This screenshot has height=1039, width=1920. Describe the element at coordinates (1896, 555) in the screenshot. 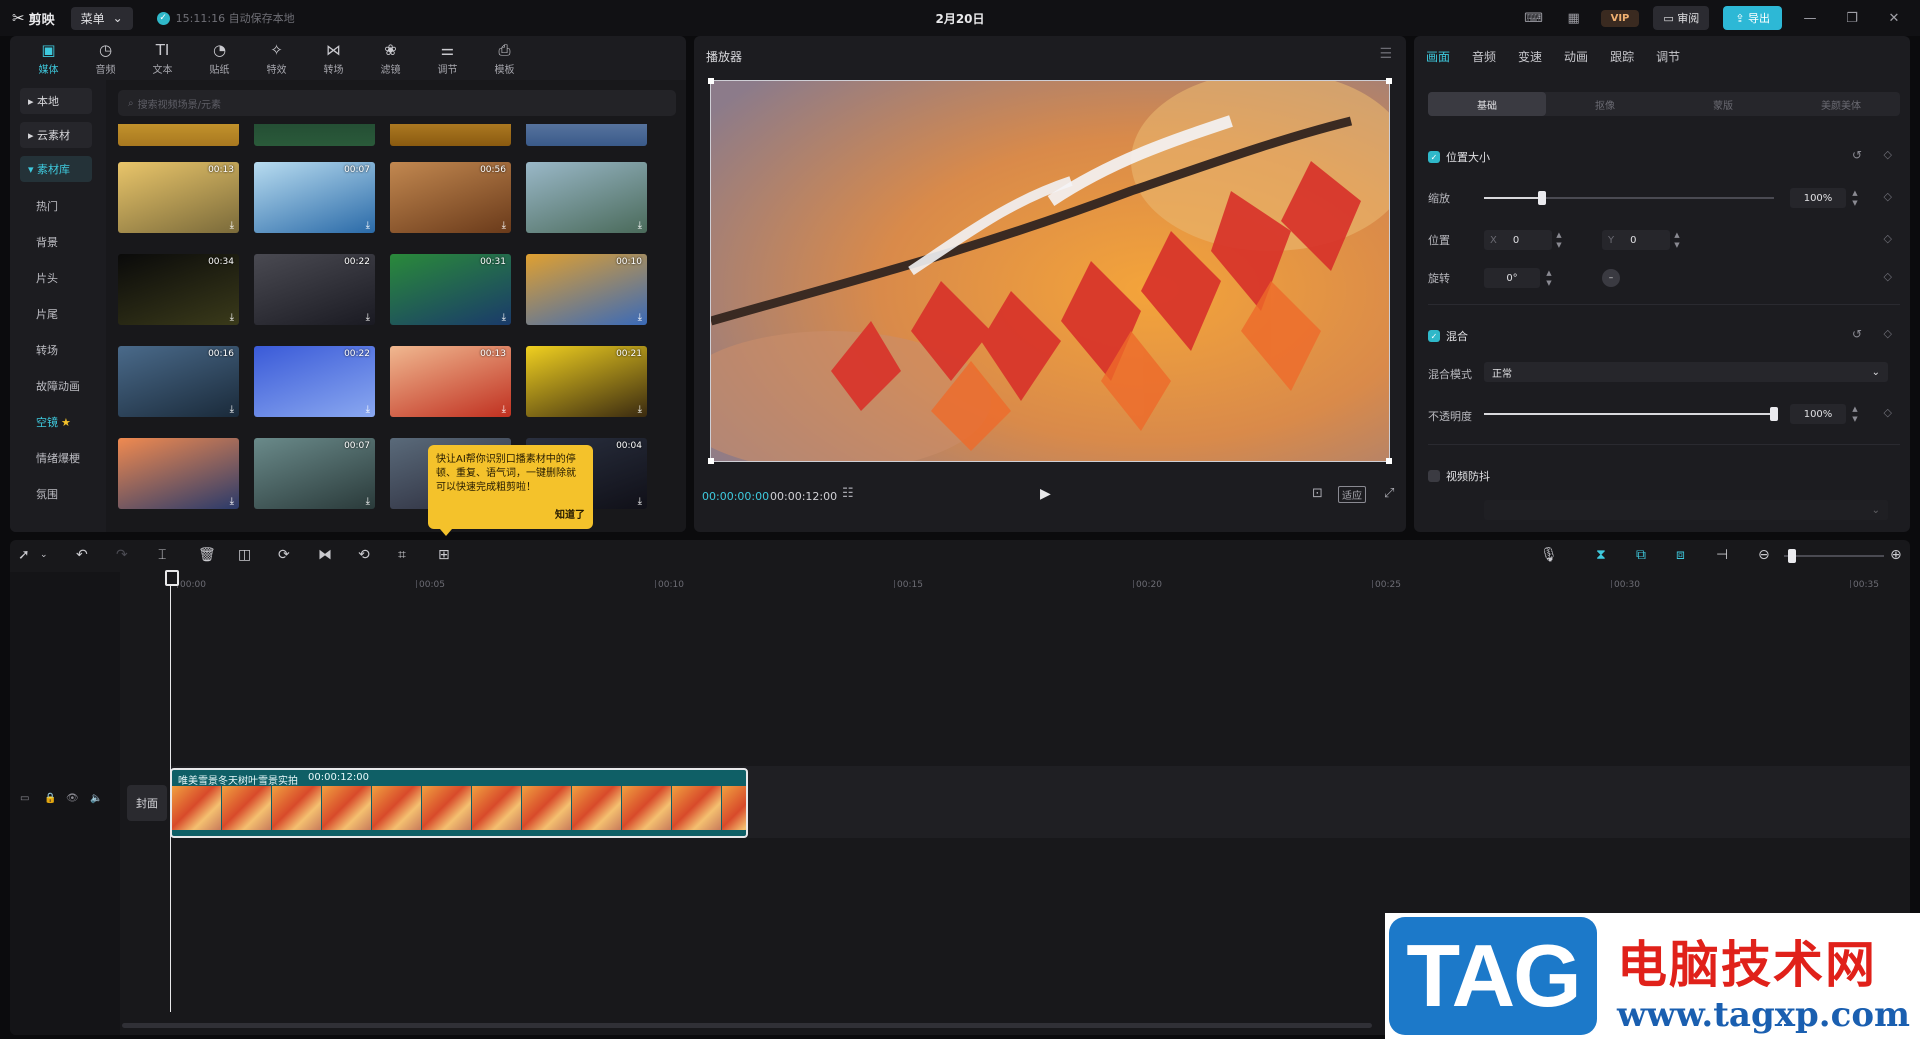

I see `zoom-in-icon: ⊕` at that location.